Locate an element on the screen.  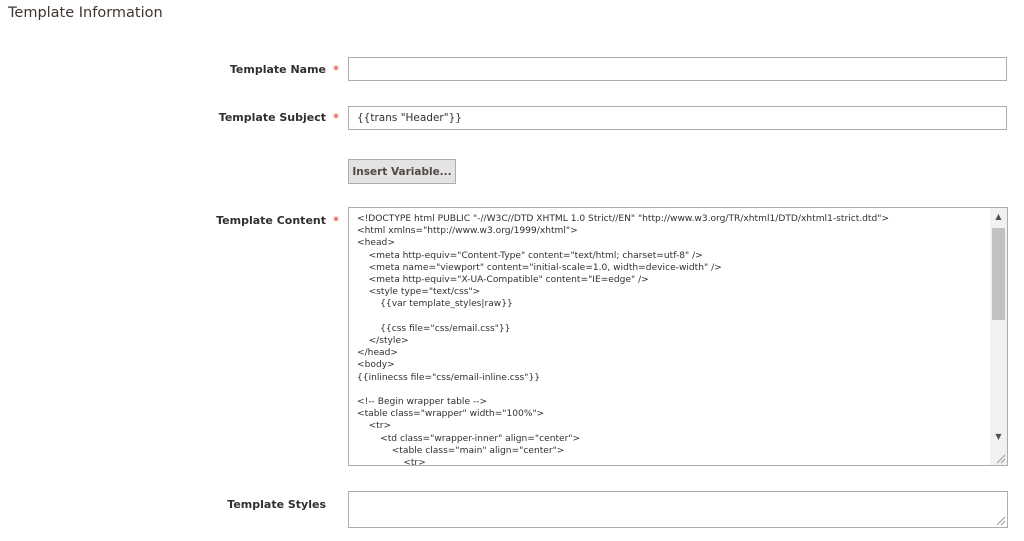
template-subject-required-mark: * is located at coordinates (336, 118).